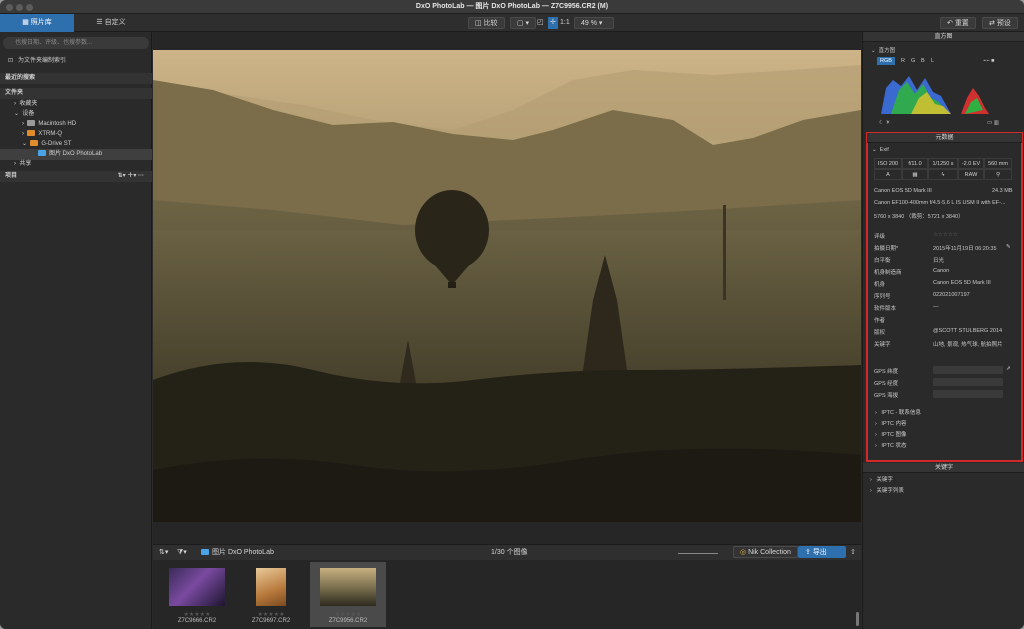 The image size is (1024, 629). What do you see at coordinates (1008, 247) in the screenshot?
I see `edit-pencil-icon: ✎` at bounding box center [1008, 247].